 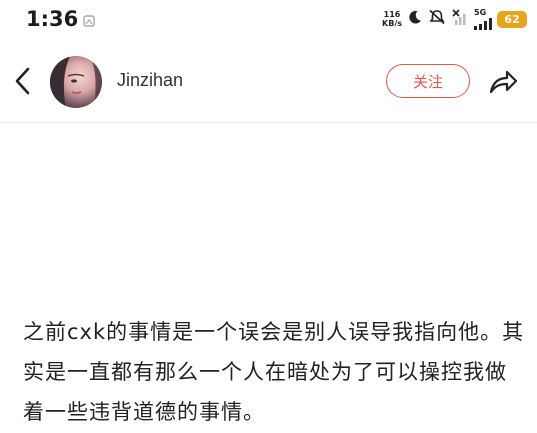 I want to click on network-speed-unit: KB/s, so click(x=392, y=23).